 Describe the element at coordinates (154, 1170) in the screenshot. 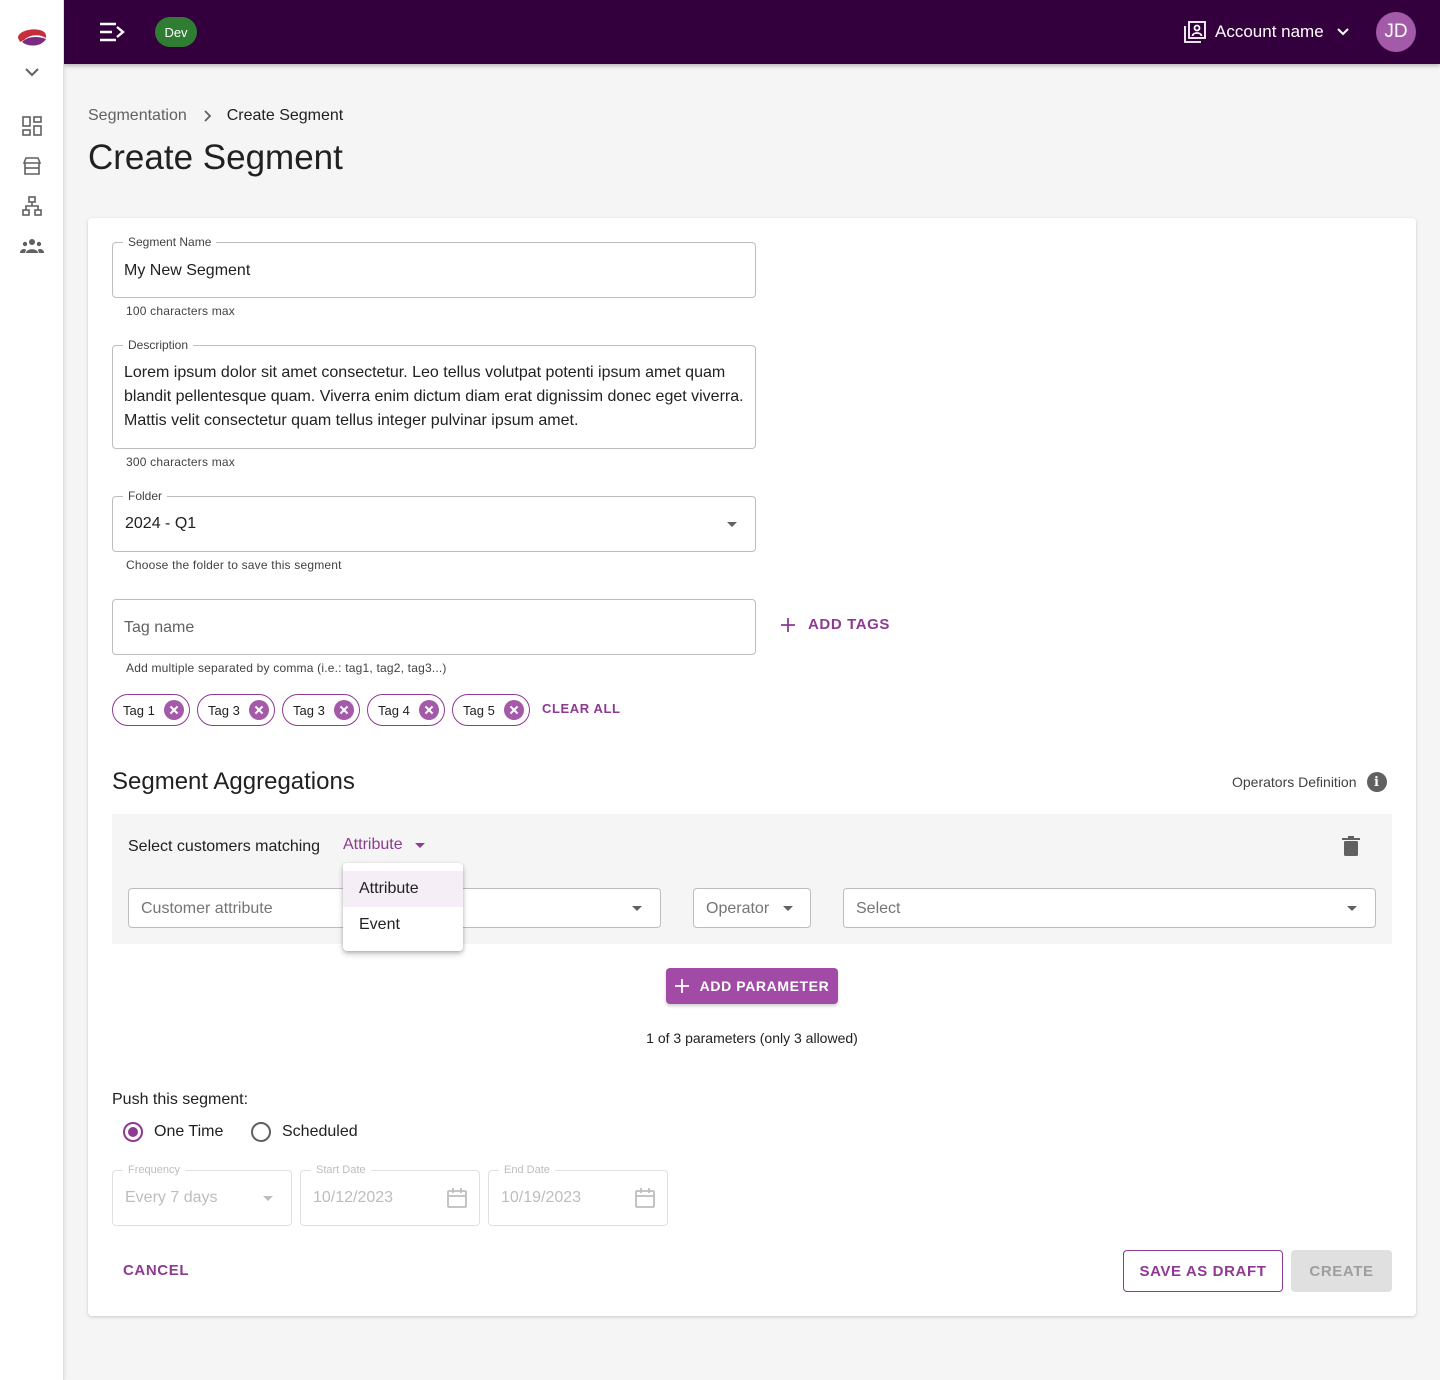

I see `frequency-label: Frequency` at that location.